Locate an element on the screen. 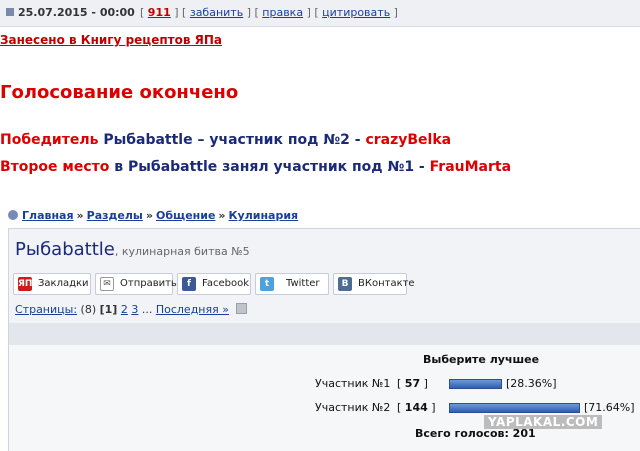 The height and width of the screenshot is (451, 640). poll-title: Выберите лучшее is located at coordinates (481, 359).